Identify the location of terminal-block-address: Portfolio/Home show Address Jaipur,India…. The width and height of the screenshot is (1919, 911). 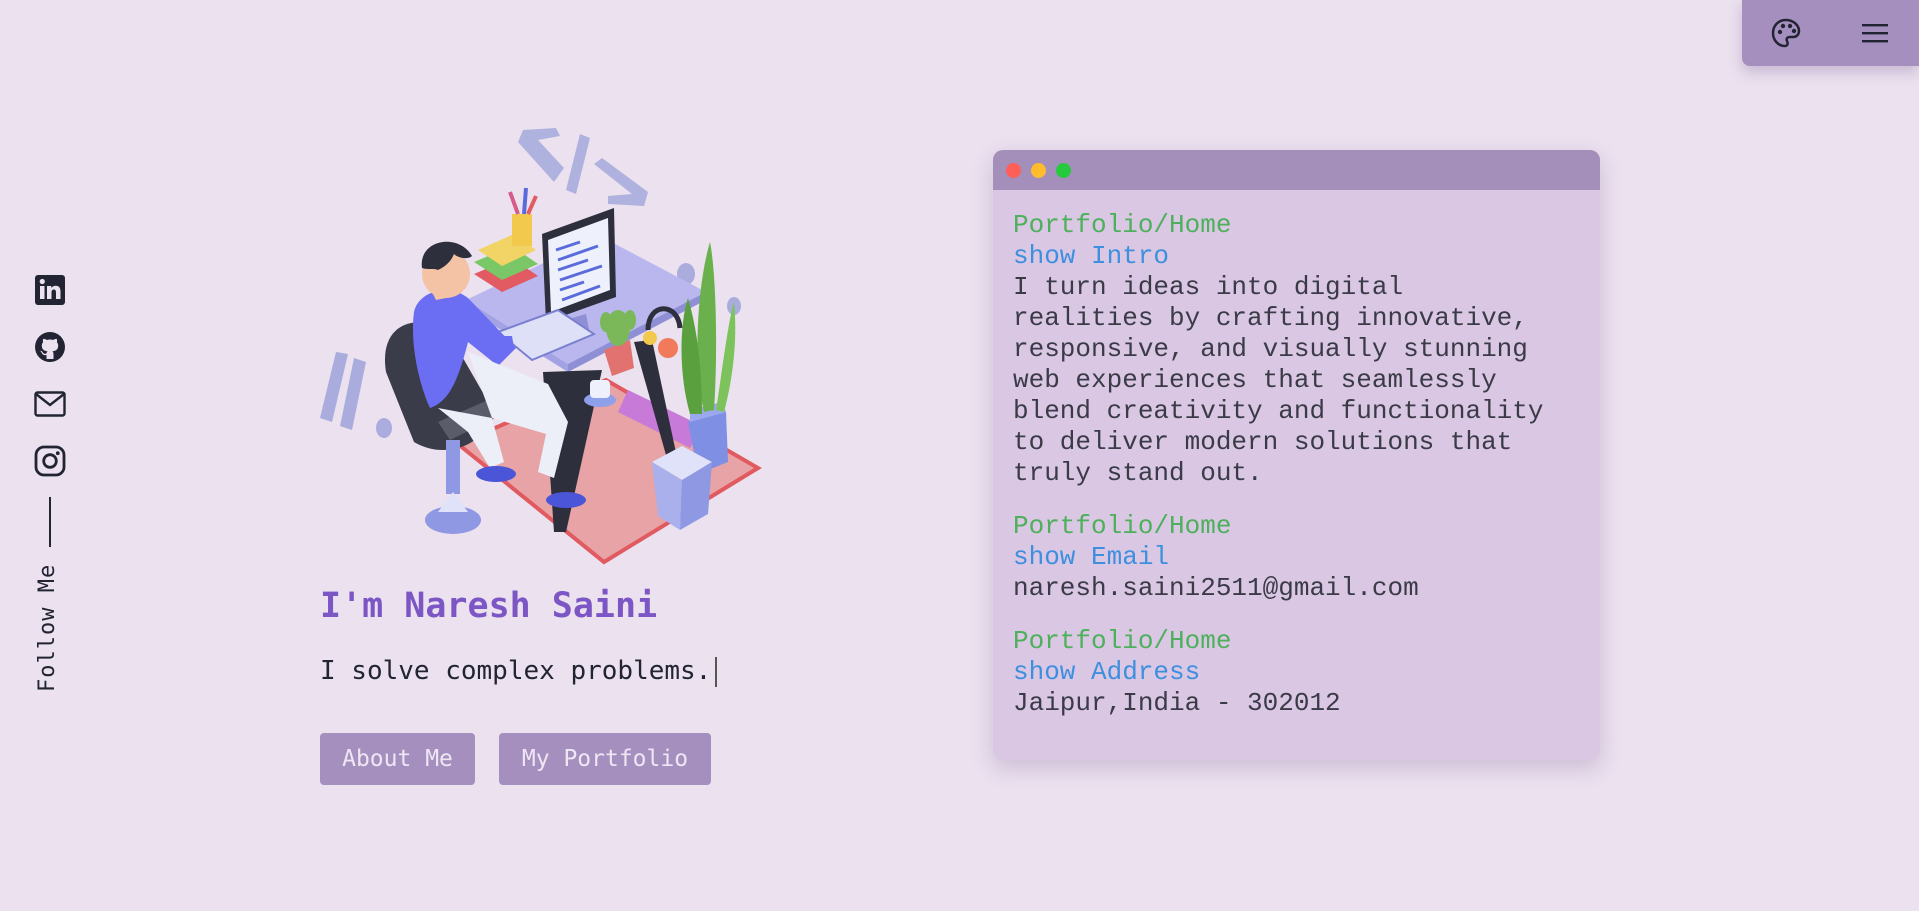
(1296, 672).